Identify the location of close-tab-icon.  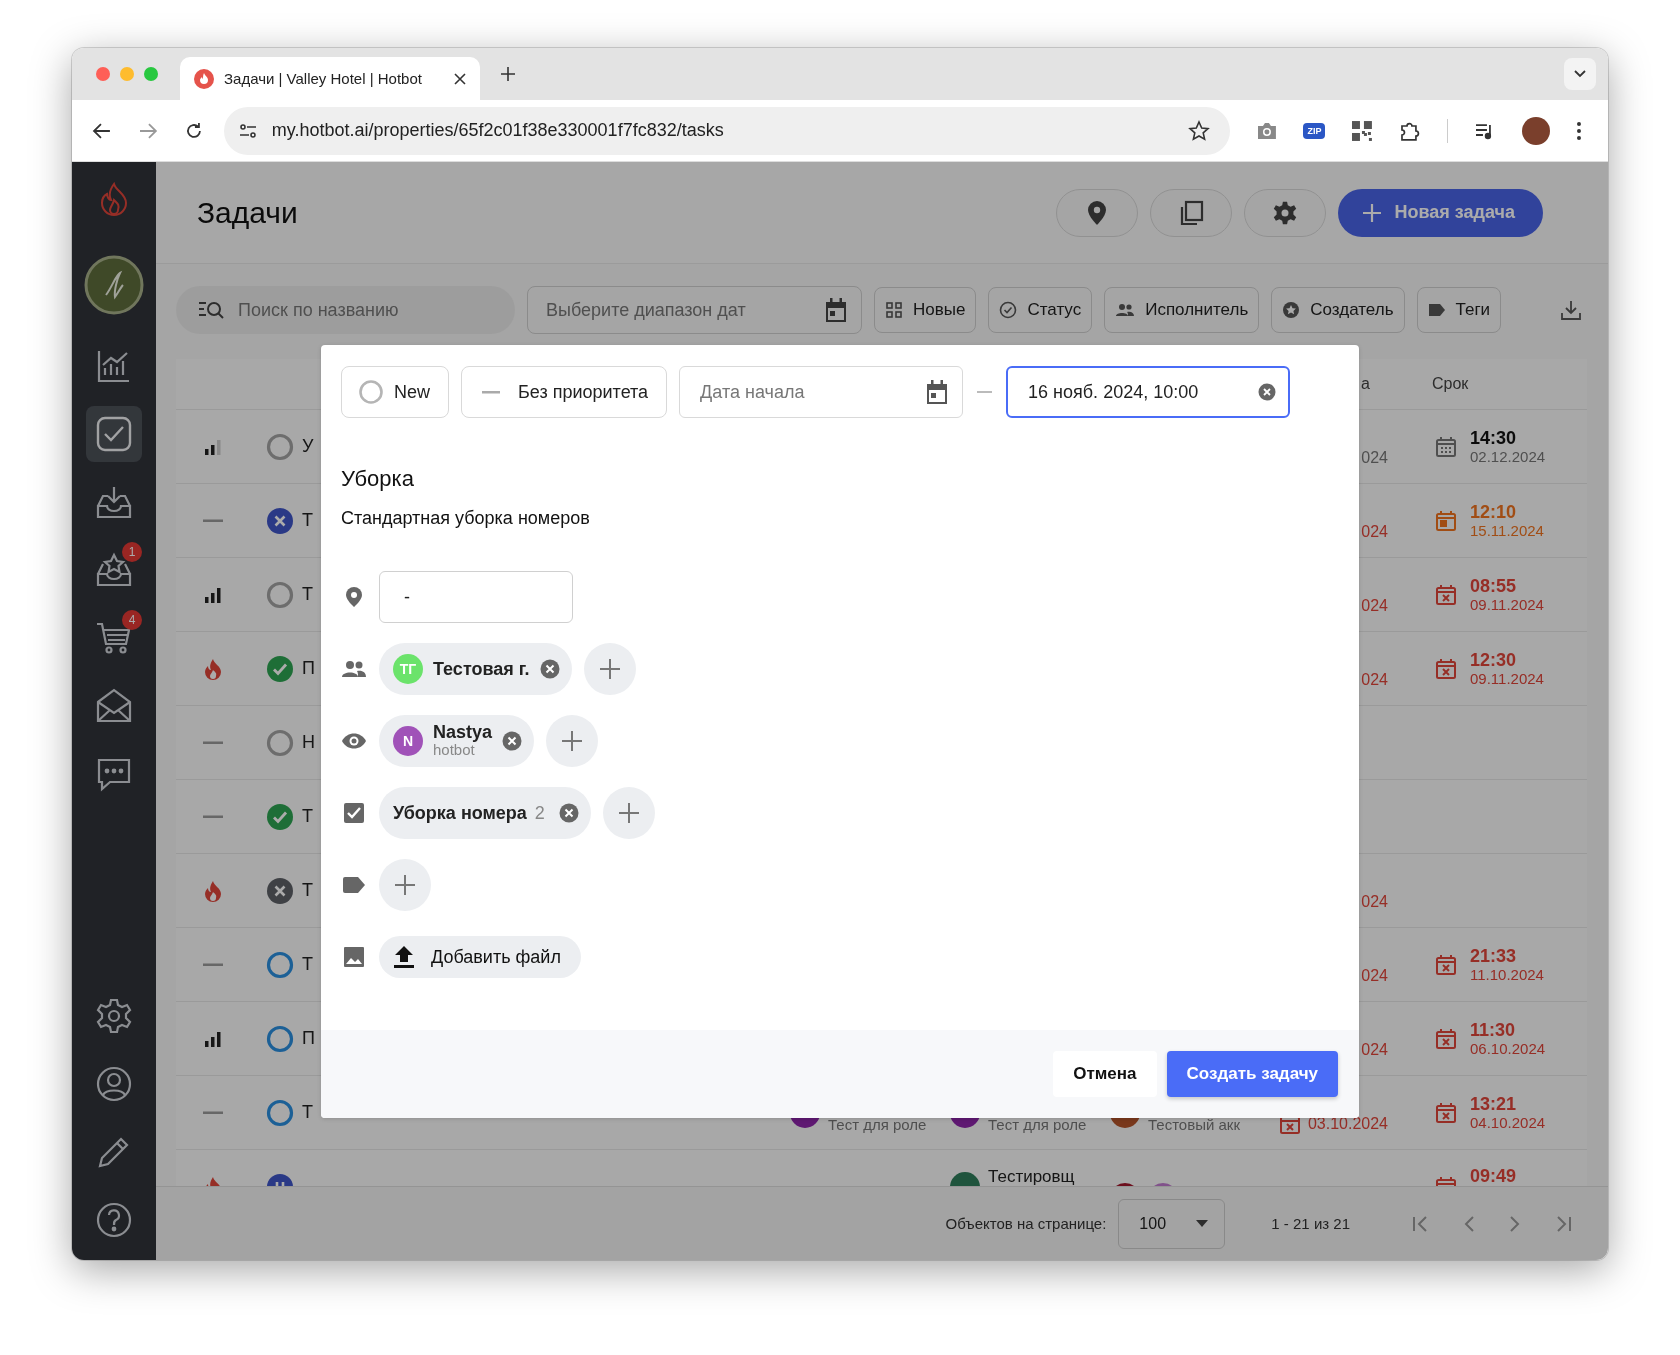
(460, 78).